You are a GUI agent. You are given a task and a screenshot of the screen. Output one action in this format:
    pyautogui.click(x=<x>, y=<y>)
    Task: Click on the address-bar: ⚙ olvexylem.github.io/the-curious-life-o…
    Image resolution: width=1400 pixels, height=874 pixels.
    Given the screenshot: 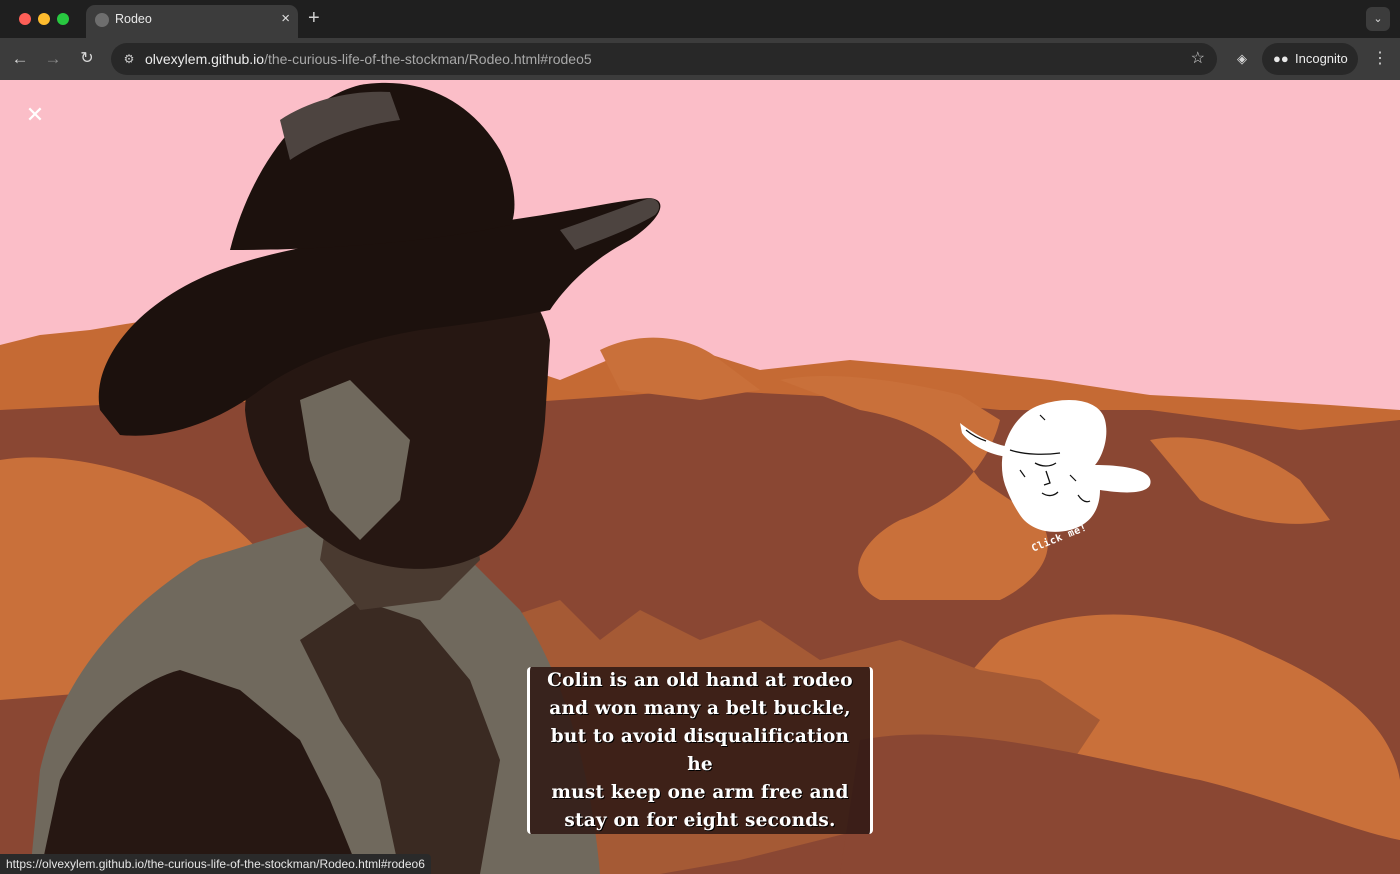 What is the action you would take?
    pyautogui.click(x=664, y=59)
    